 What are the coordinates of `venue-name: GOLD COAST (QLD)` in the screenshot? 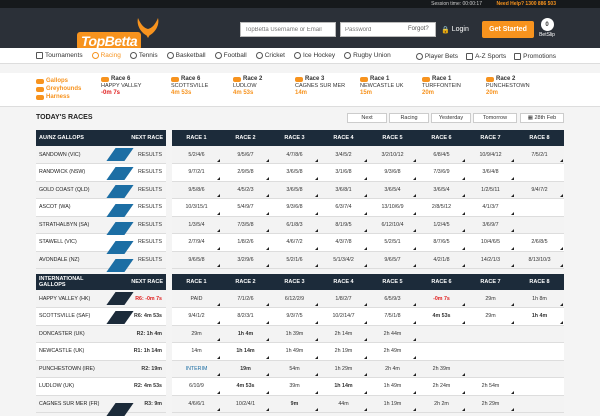 It's located at (75, 190).